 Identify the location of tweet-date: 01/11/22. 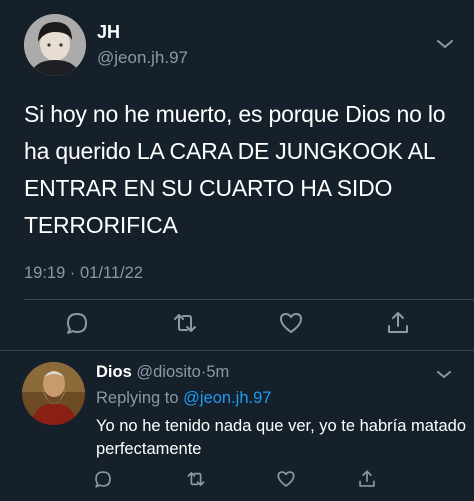
(111, 273).